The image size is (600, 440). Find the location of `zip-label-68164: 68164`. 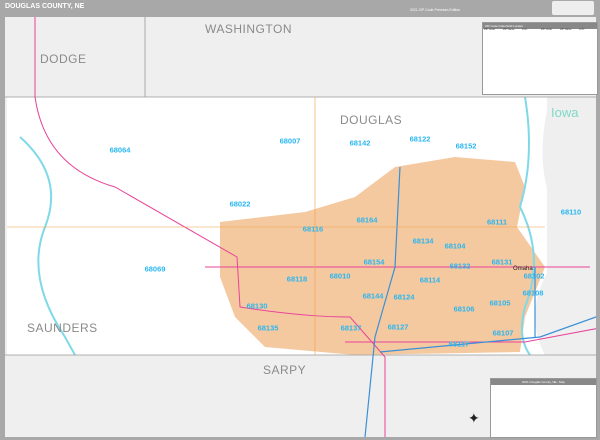

zip-label-68164: 68164 is located at coordinates (367, 220).